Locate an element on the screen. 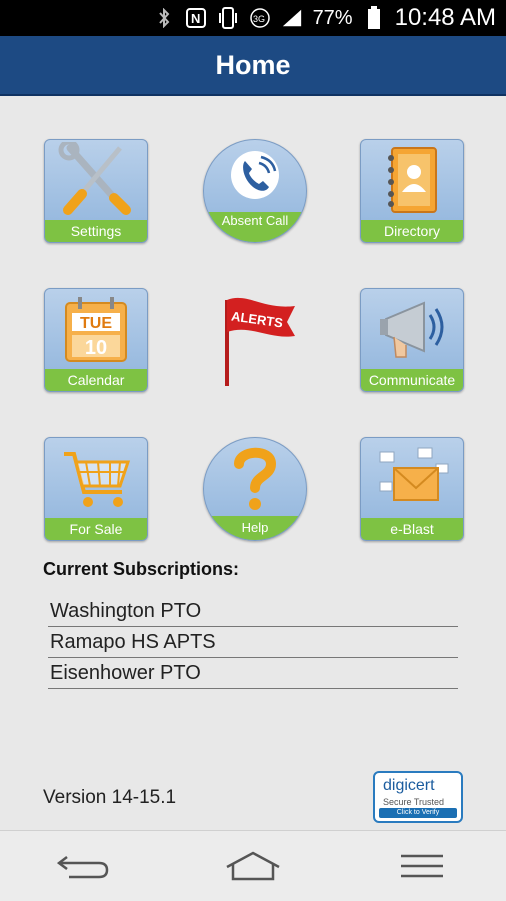 The width and height of the screenshot is (506, 901). home-button is located at coordinates (253, 866).